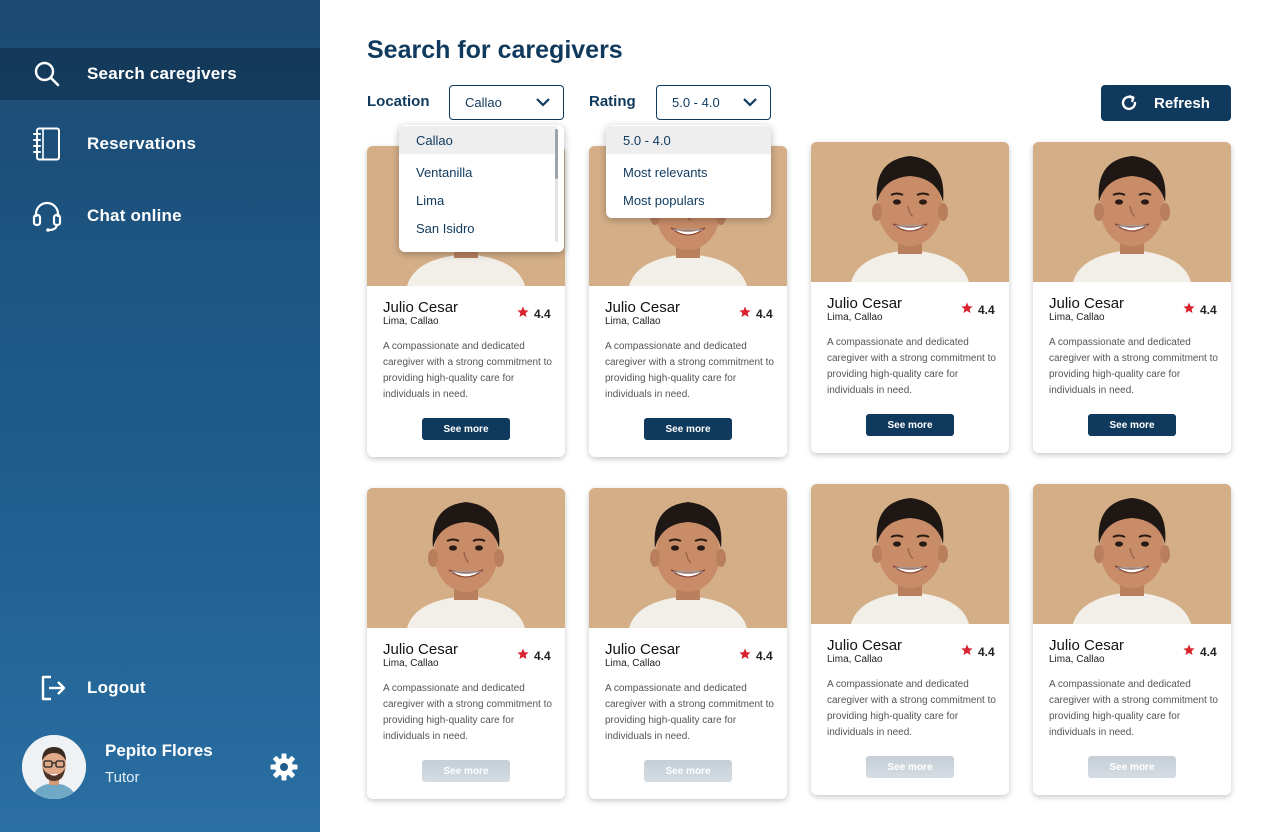 Image resolution: width=1280 pixels, height=832 pixels. Describe the element at coordinates (54, 767) in the screenshot. I see `avatar` at that location.